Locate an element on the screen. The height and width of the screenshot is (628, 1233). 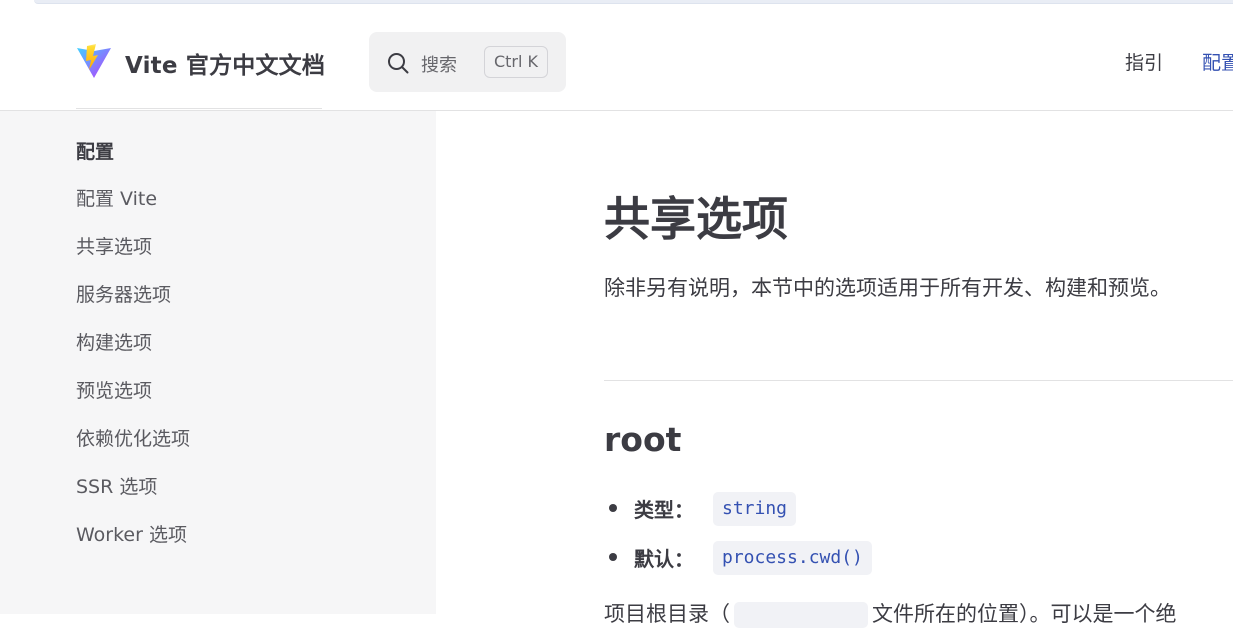
root-description-start: 项目根目录（ is located at coordinates (667, 614).